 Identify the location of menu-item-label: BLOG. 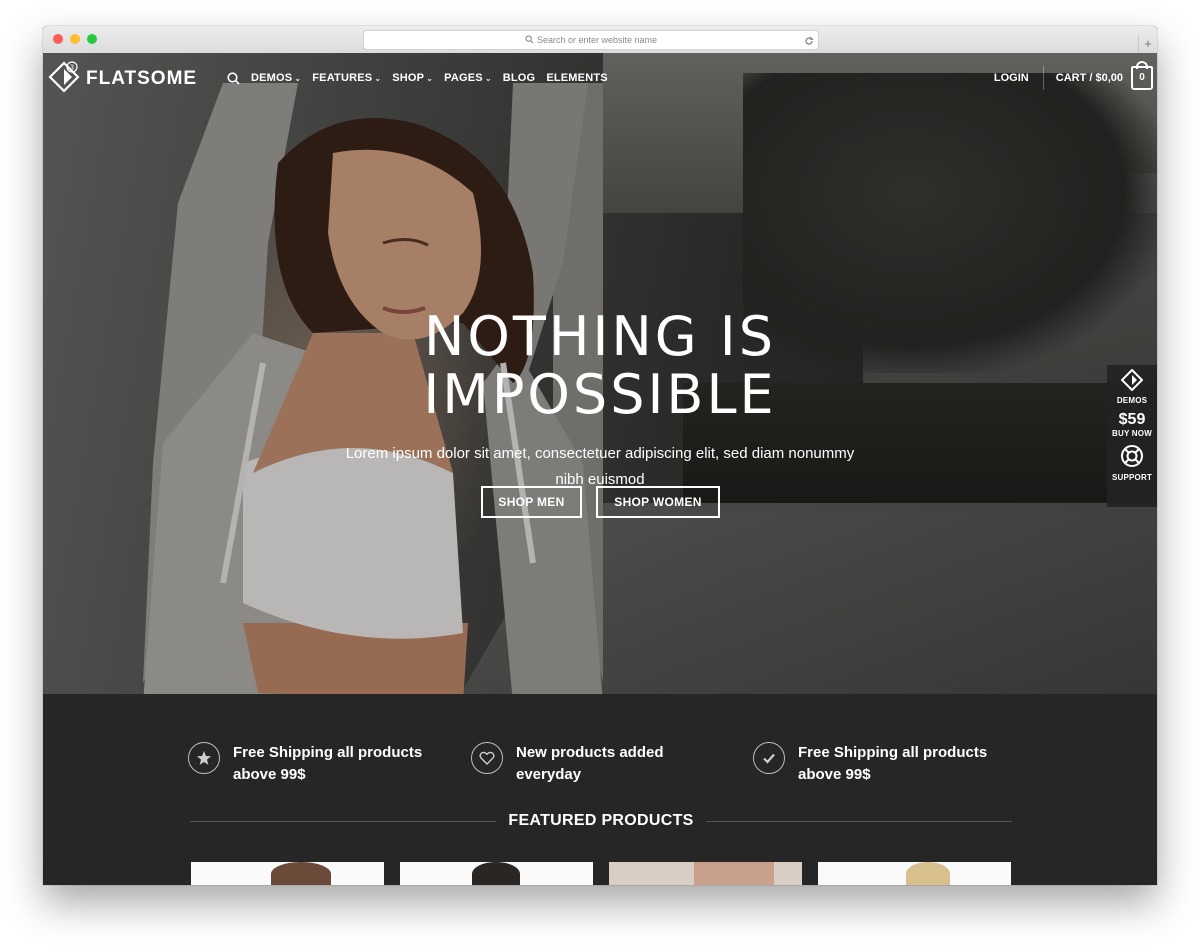
(519, 78).